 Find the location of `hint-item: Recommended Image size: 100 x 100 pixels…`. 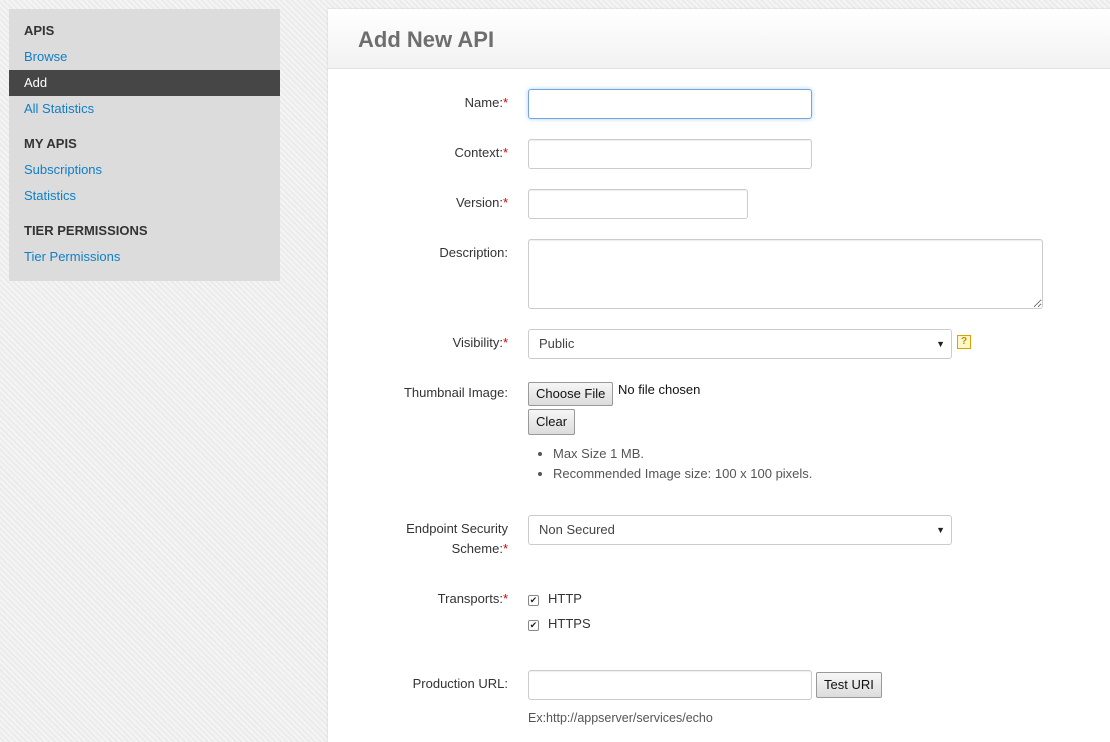

hint-item: Recommended Image size: 100 x 100 pixels… is located at coordinates (682, 474).